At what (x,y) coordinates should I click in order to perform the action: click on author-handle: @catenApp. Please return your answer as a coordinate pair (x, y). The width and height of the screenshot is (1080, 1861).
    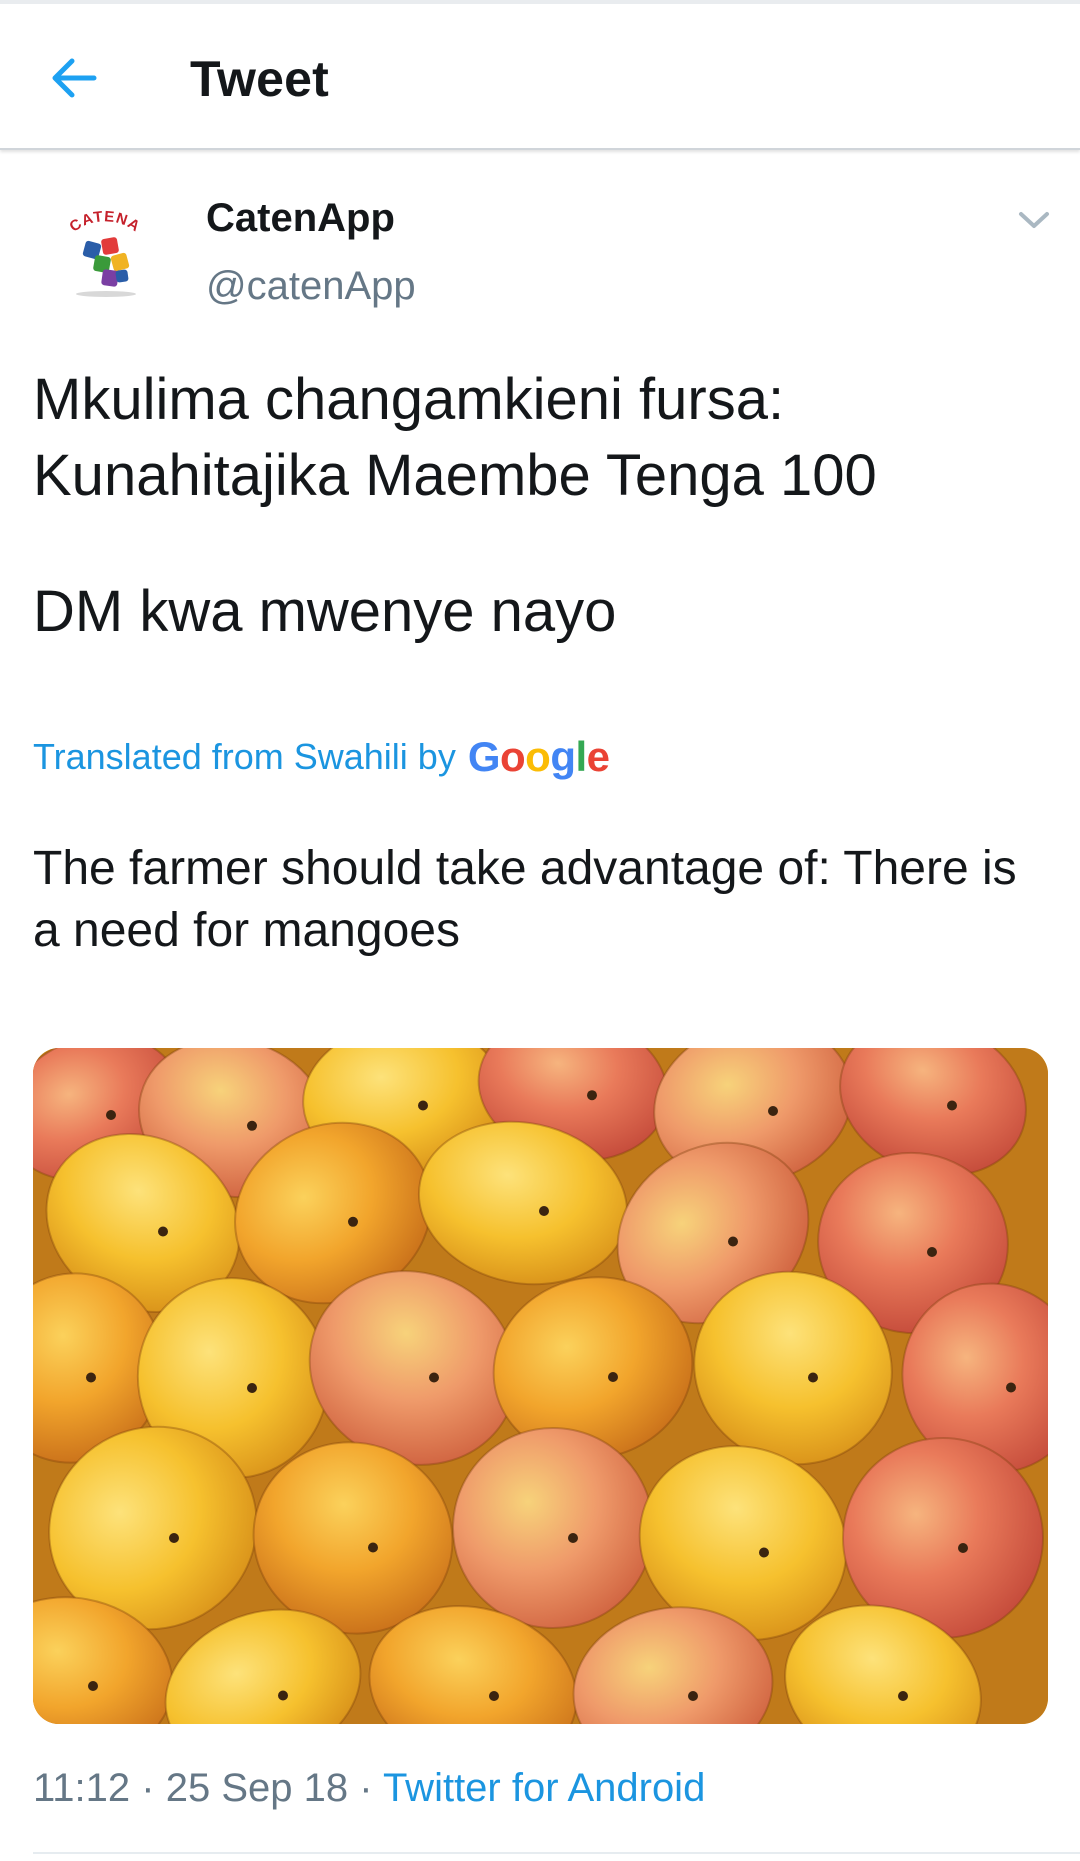
    Looking at the image, I should click on (311, 286).